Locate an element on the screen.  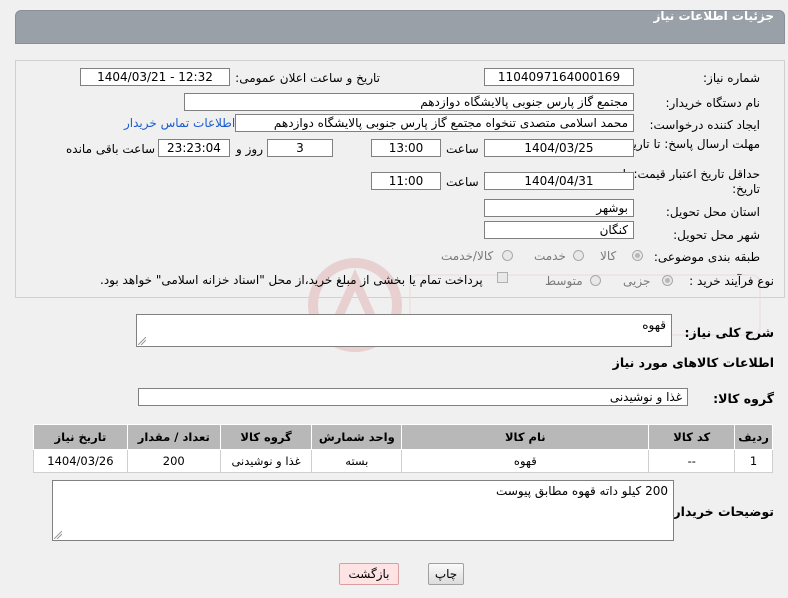
summary-label: شرح کلی نیاز: is located at coordinates (729, 332).